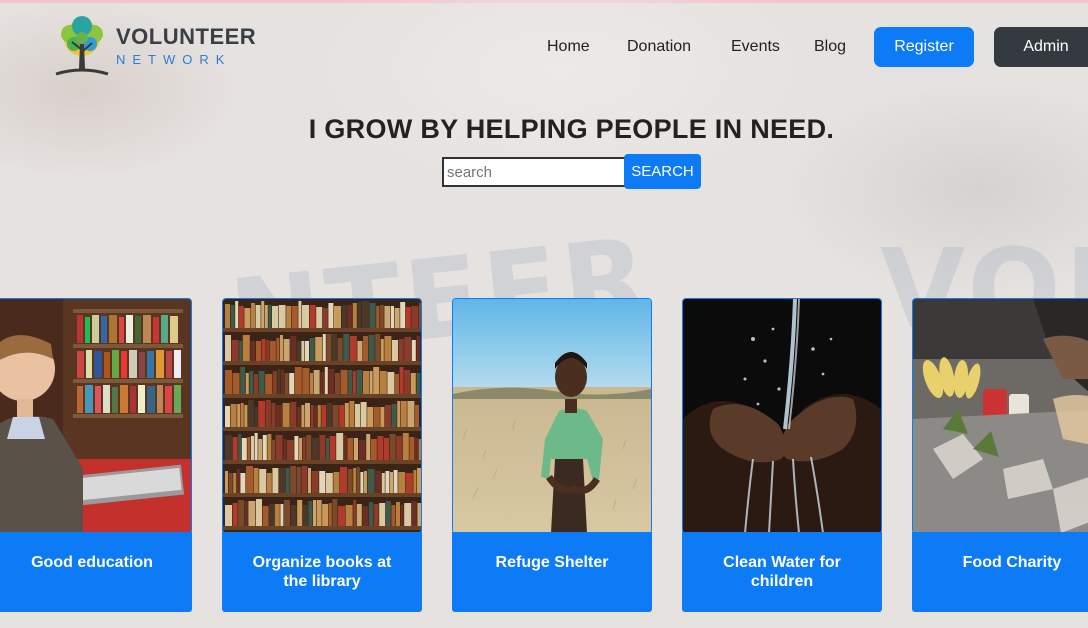 Image resolution: width=1088 pixels, height=628 pixels. I want to click on card-title: Good education, so click(92, 562).